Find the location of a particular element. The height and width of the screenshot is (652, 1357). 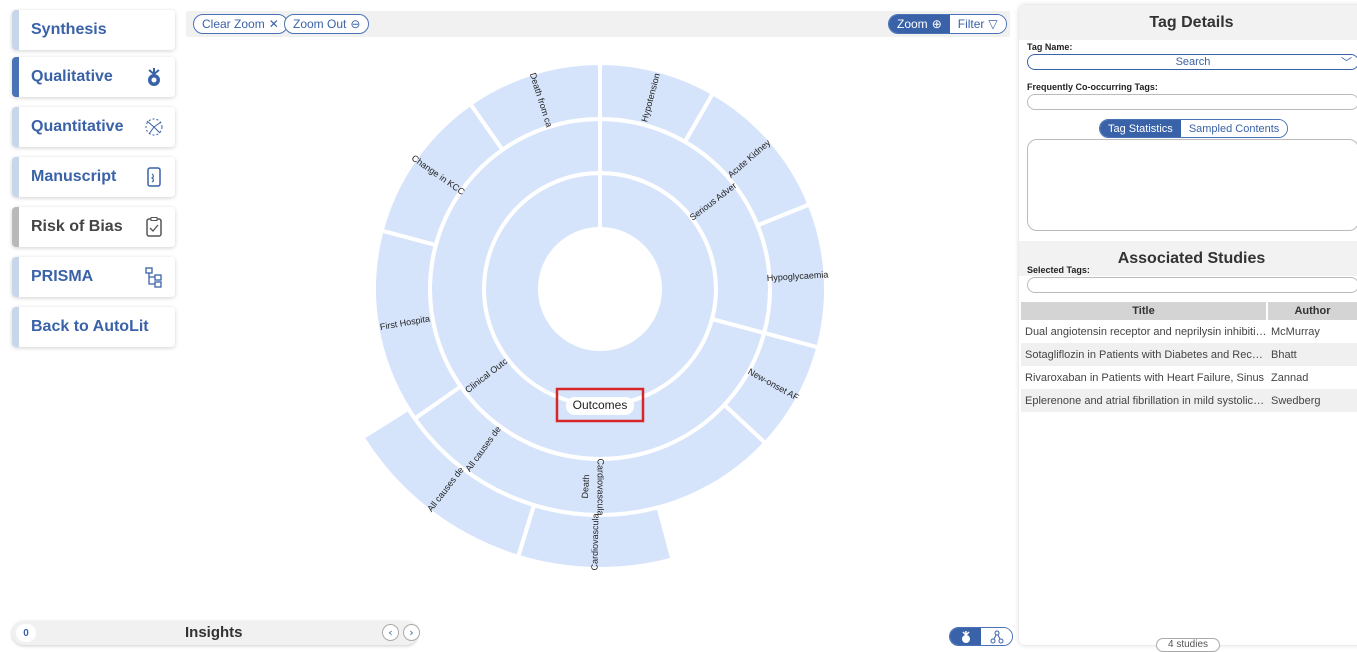

insights-nav: ‹ › is located at coordinates (401, 632).